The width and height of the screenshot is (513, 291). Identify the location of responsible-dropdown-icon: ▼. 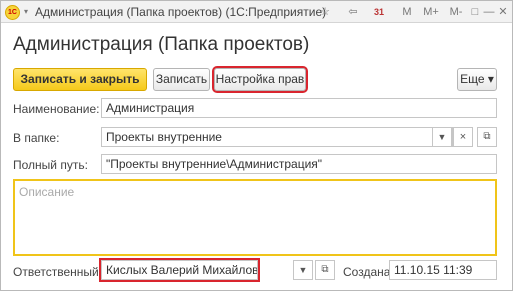
(303, 270).